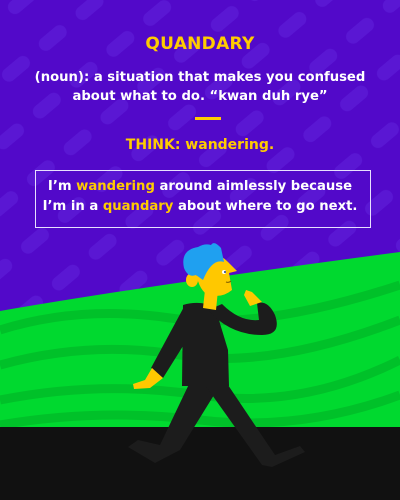 The height and width of the screenshot is (500, 400). Describe the element at coordinates (208, 118) in the screenshot. I see `divider-dash` at that location.